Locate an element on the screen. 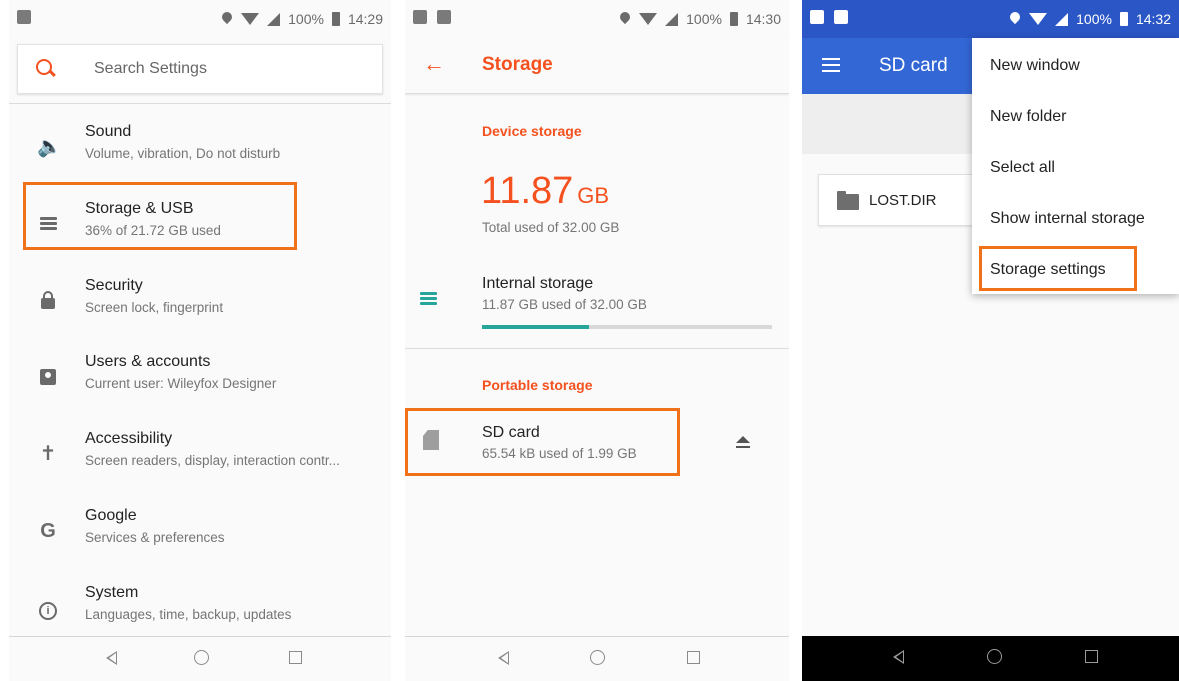 This screenshot has width=1179, height=681. setting-title: Sound is located at coordinates (108, 131).